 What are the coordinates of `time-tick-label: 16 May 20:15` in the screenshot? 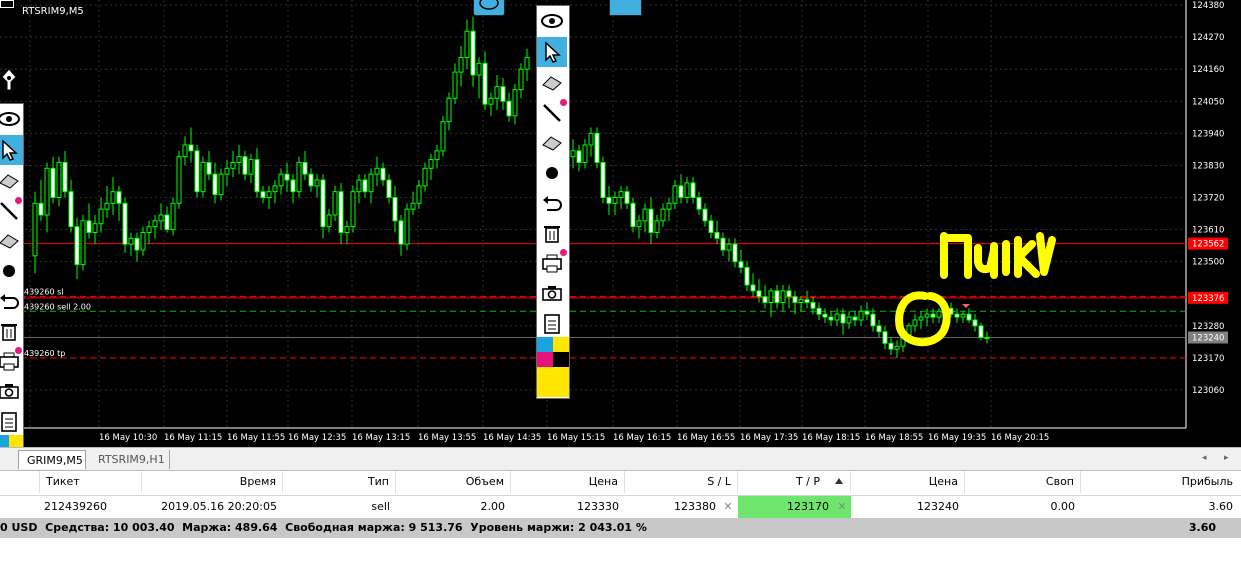 It's located at (1020, 438).